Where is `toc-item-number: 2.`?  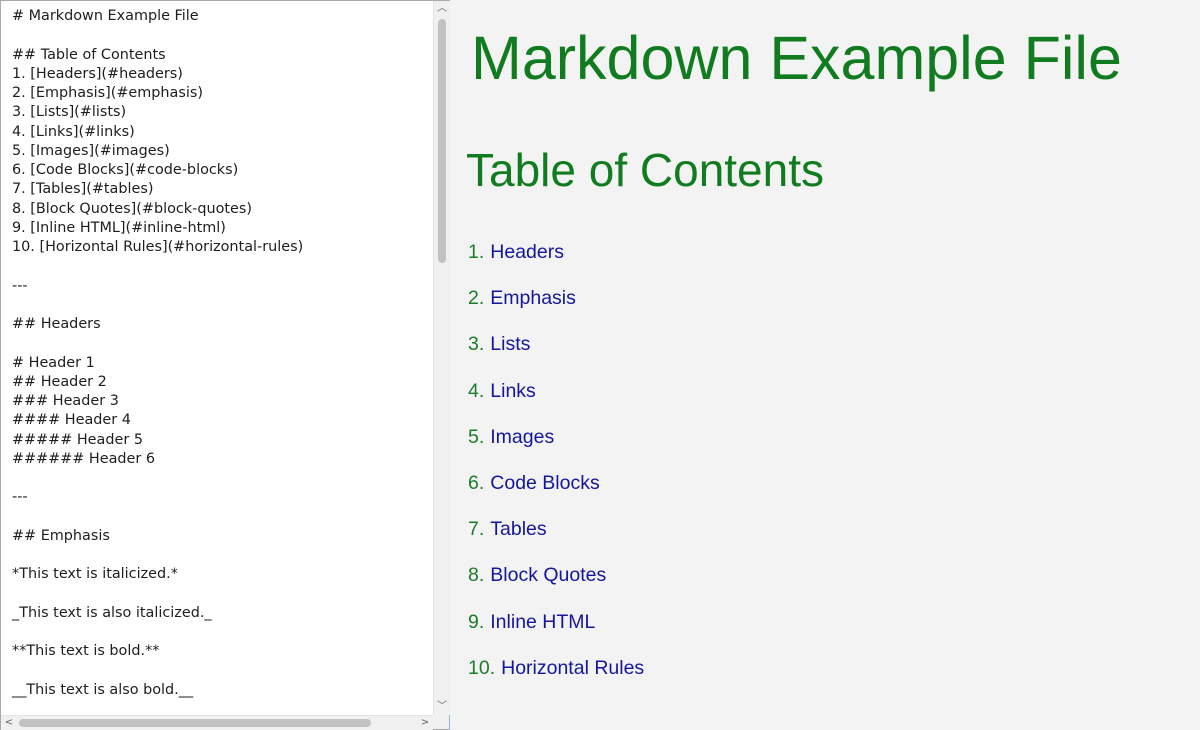
toc-item-number: 2. is located at coordinates (476, 298).